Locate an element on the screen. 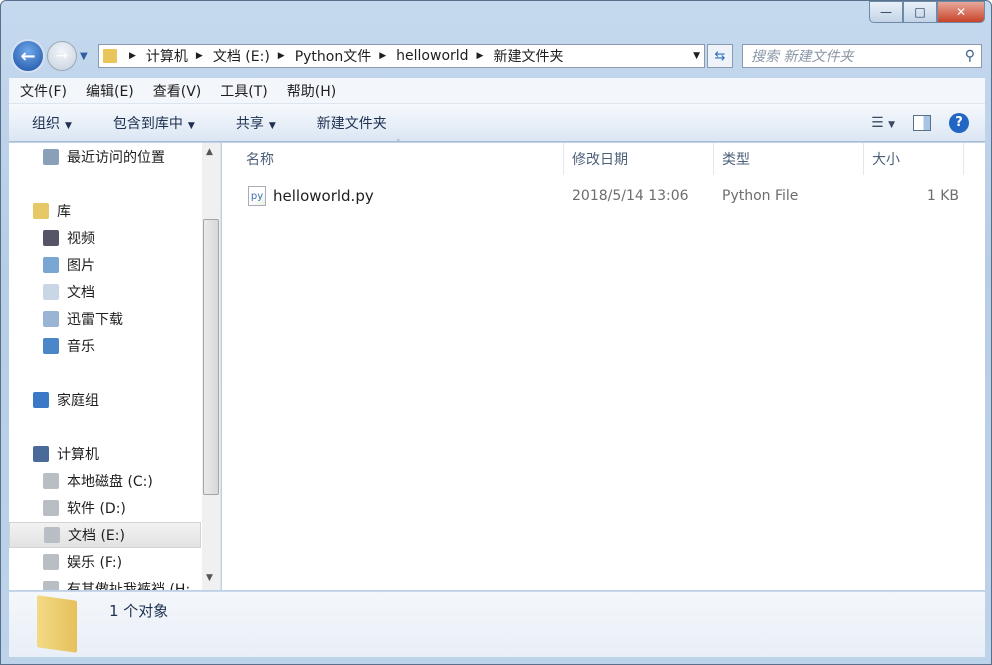  item-count: 1 个对象 is located at coordinates (139, 611).